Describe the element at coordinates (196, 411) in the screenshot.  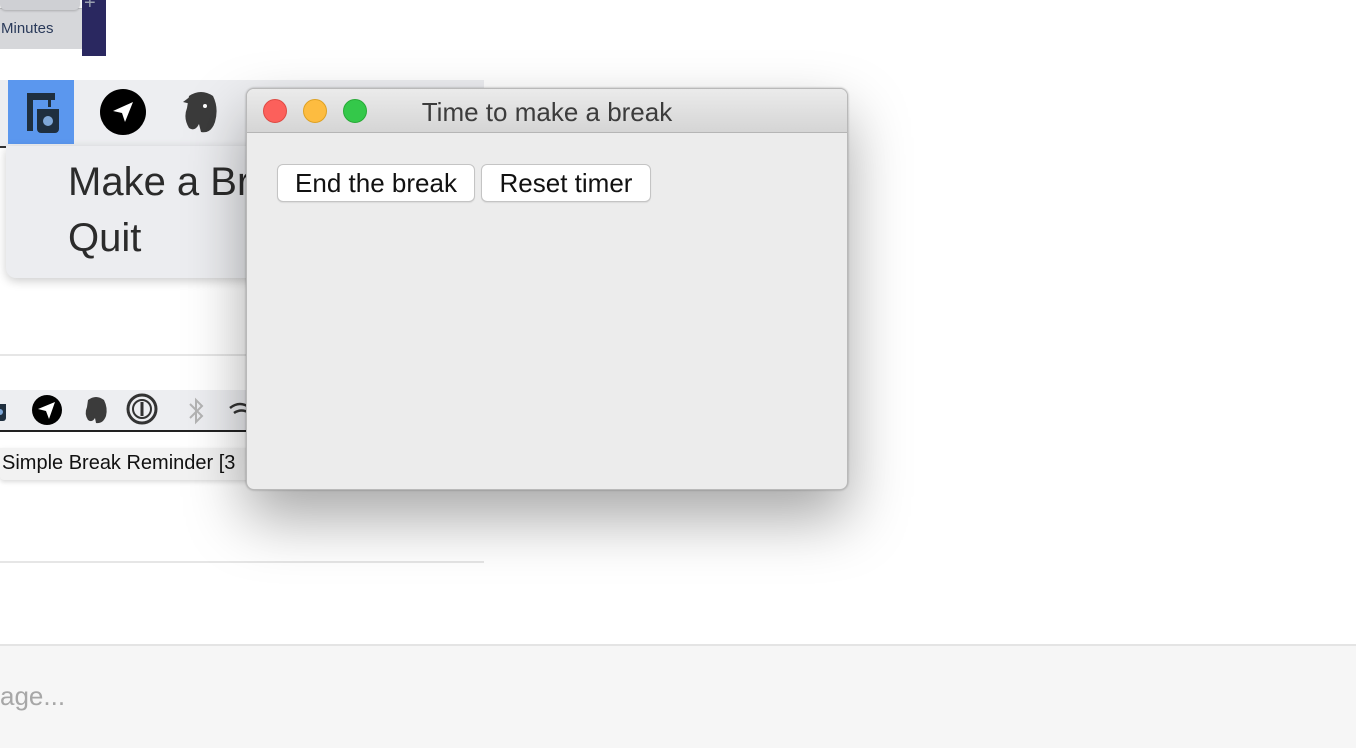
I see `bluetooth-icon` at that location.